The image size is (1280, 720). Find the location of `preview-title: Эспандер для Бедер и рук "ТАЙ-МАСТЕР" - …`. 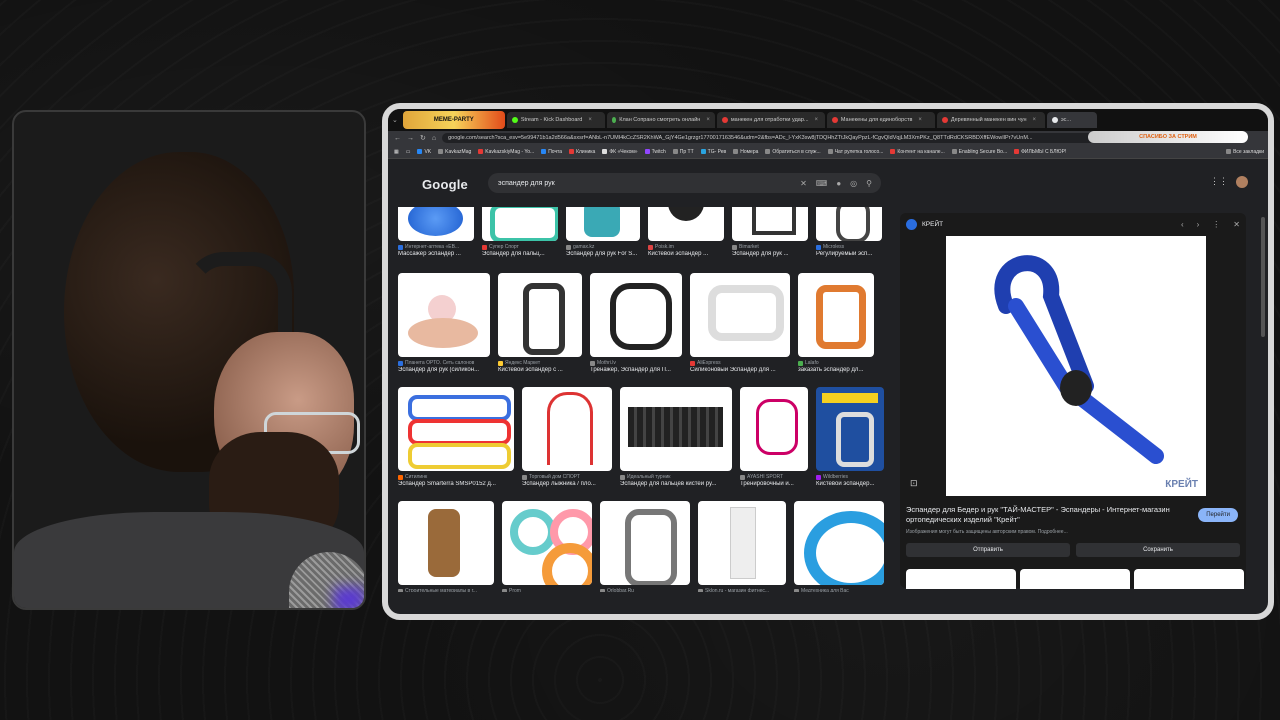

preview-title: Эспандер для Бедер и рук "ТАЙ-МАСТЕР" - … is located at coordinates (1041, 515).